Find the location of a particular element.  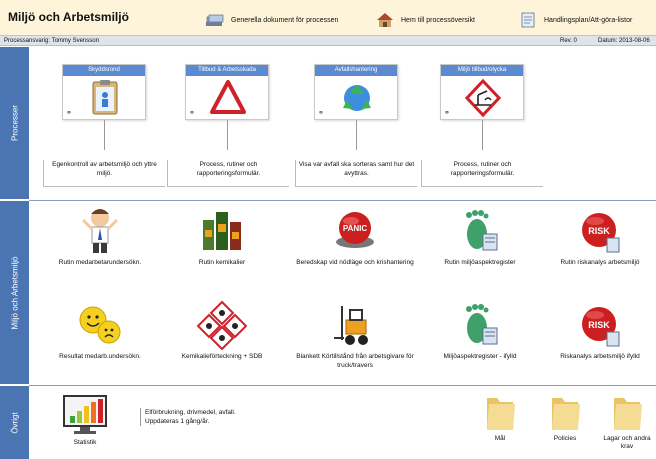

band-processer-label: Processer is located at coordinates (14, 123).